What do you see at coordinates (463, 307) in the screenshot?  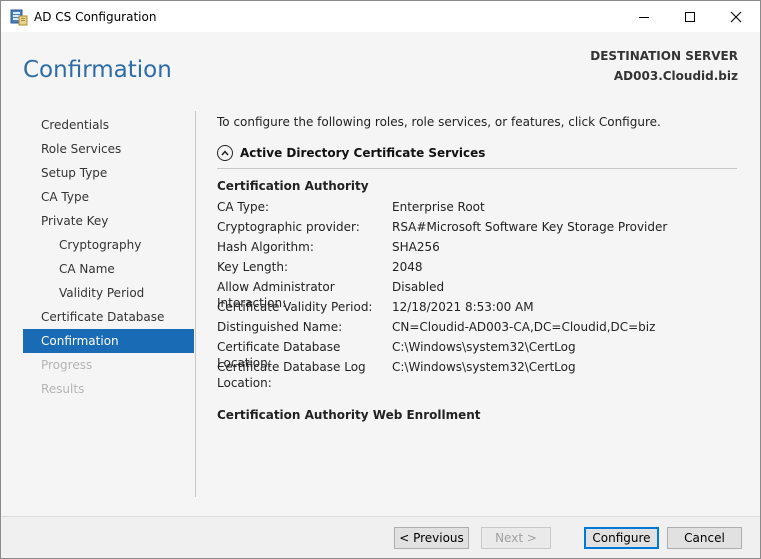 I see `property-value: 12/18/2021 8:53:00 AM` at bounding box center [463, 307].